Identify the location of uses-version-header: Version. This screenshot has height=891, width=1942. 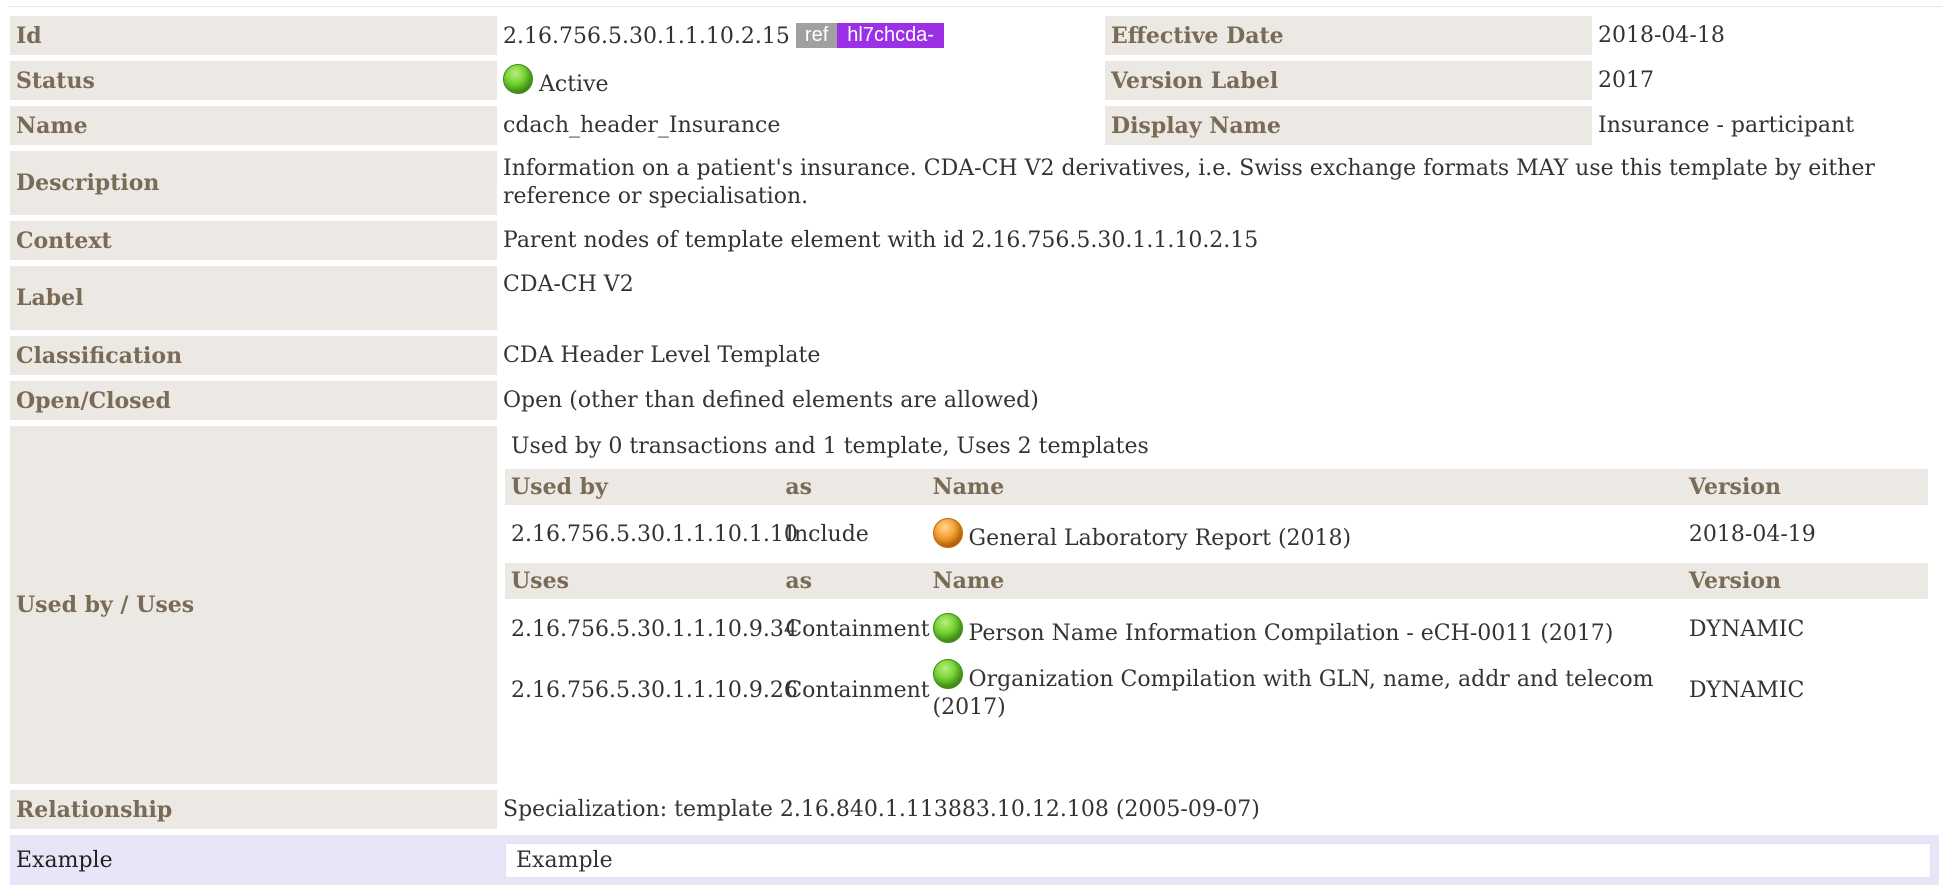
(1805, 581).